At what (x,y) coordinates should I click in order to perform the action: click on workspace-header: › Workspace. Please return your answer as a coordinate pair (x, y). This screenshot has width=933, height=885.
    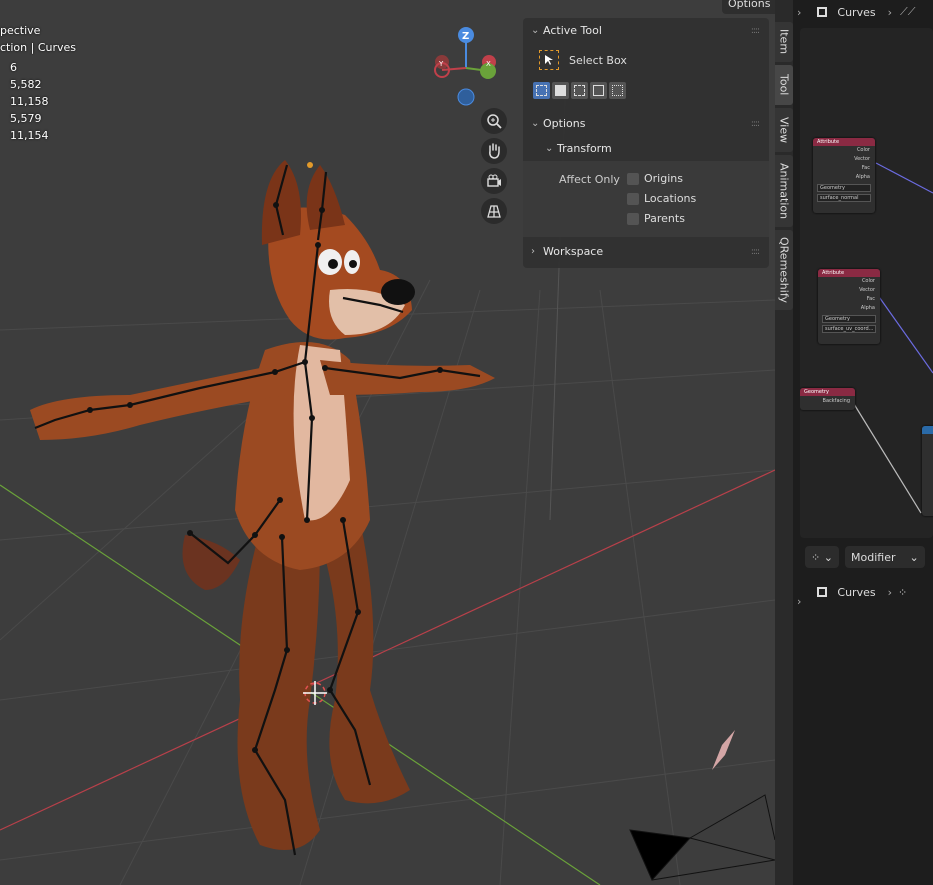
    Looking at the image, I should click on (567, 251).